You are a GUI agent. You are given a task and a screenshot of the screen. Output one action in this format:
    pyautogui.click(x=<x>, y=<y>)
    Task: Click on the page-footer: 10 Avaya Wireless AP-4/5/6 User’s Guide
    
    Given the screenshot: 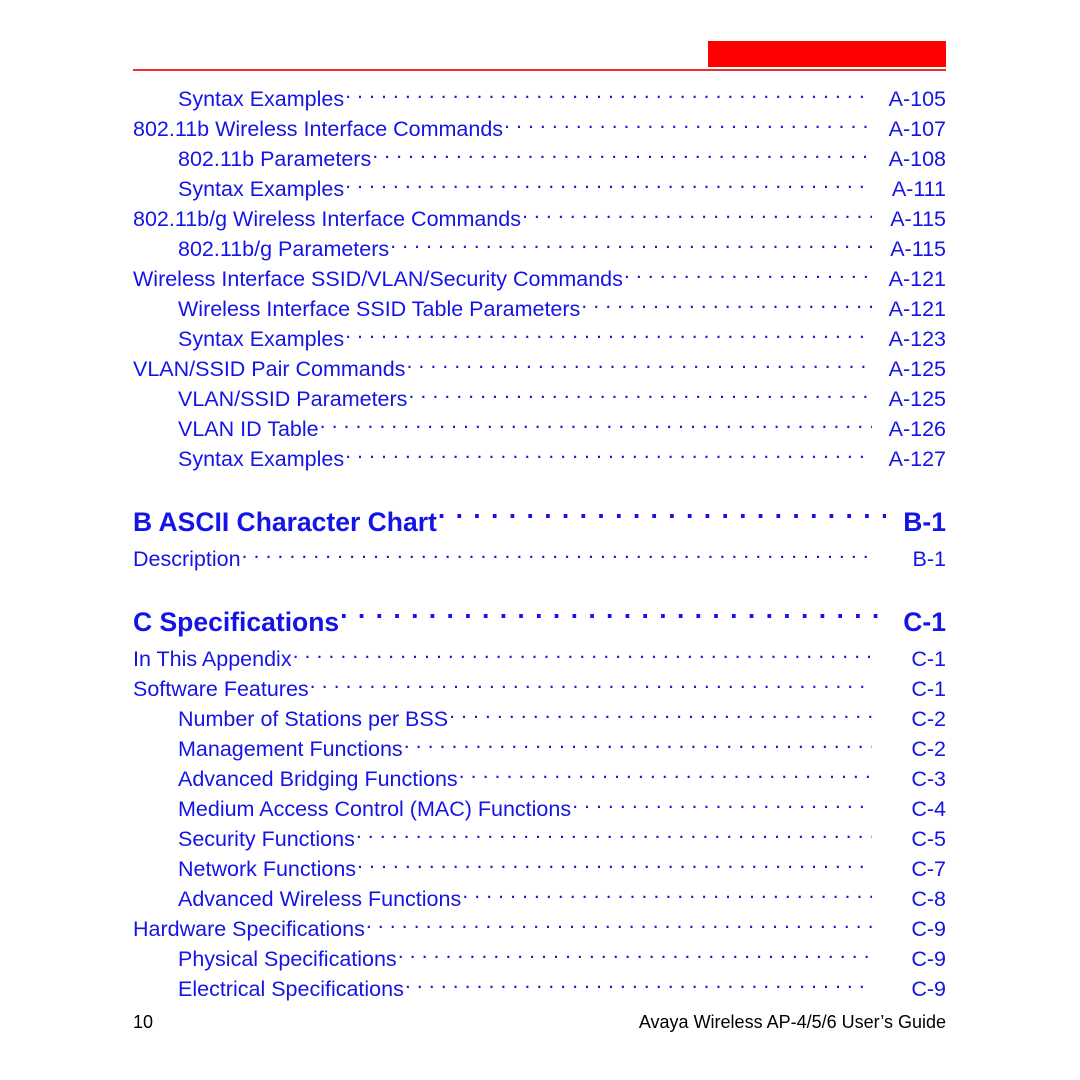 What is the action you would take?
    pyautogui.click(x=539, y=1022)
    